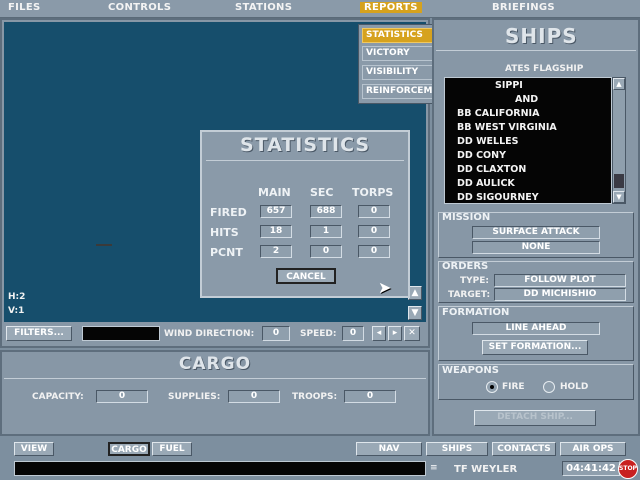 Image resolution: width=640 pixels, height=480 pixels. Describe the element at coordinates (509, 85) in the screenshot. I see `list-item: SIPPI` at that location.